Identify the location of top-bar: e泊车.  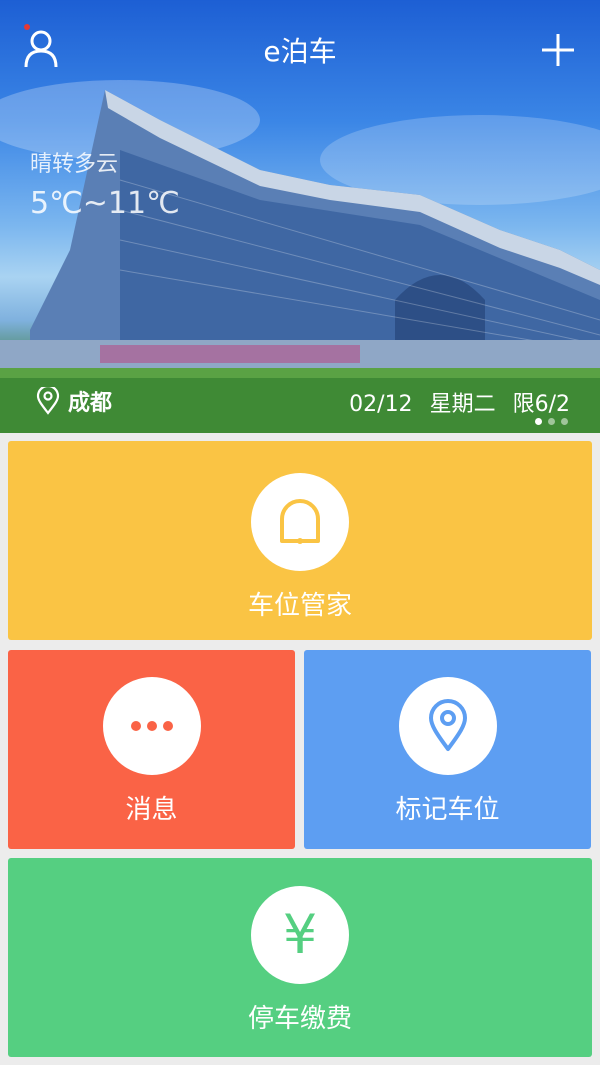
(300, 50).